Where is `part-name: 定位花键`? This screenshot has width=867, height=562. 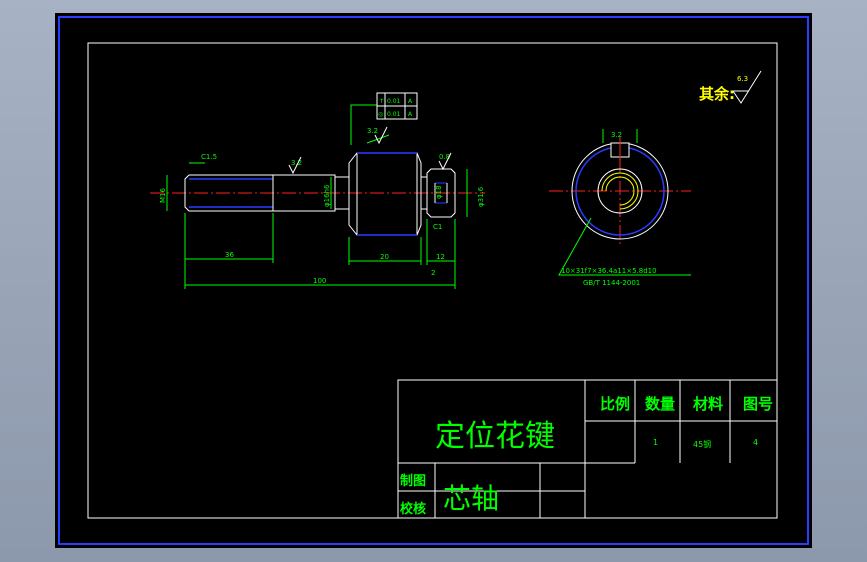
part-name: 定位花键 is located at coordinates (495, 436).